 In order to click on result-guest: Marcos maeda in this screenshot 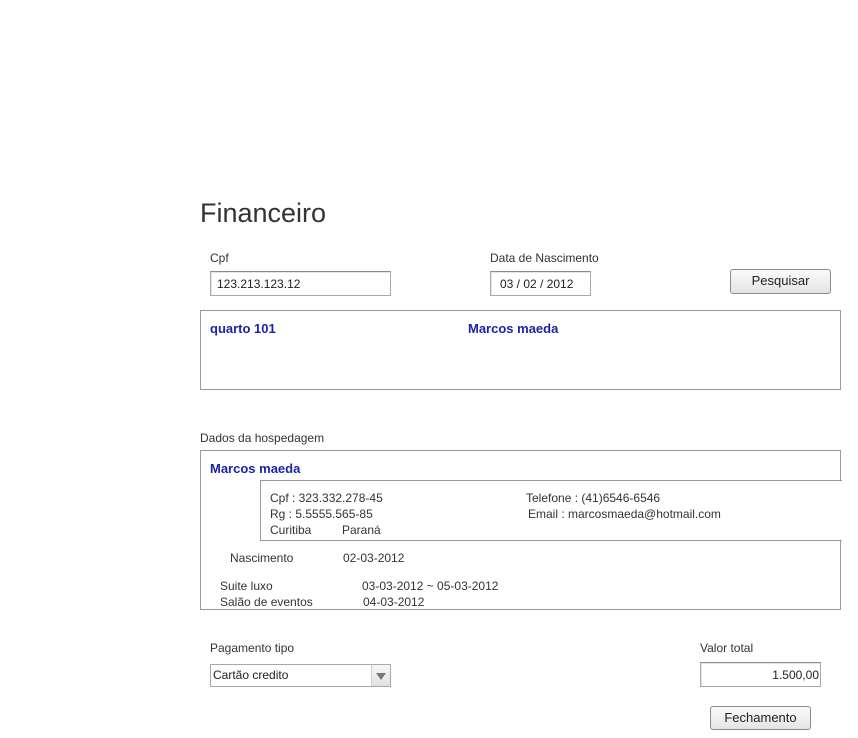, I will do `click(513, 328)`.